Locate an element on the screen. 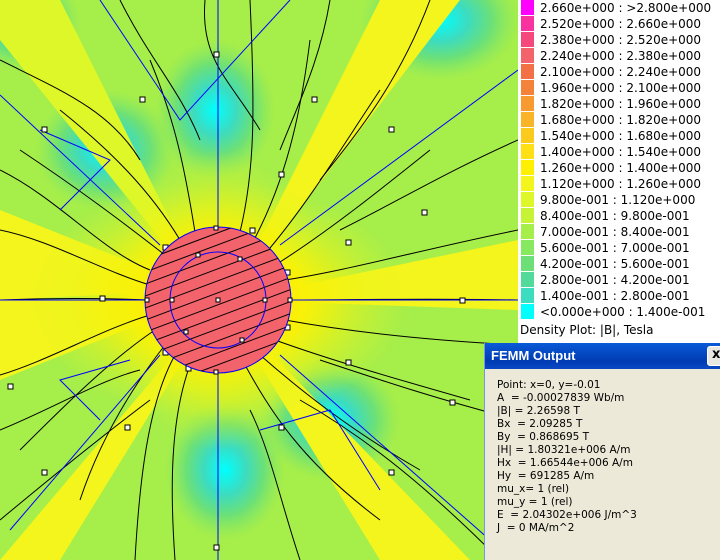 The image size is (720, 560). legend-label: 2.240e+000 : 2.380e+000 is located at coordinates (621, 56).